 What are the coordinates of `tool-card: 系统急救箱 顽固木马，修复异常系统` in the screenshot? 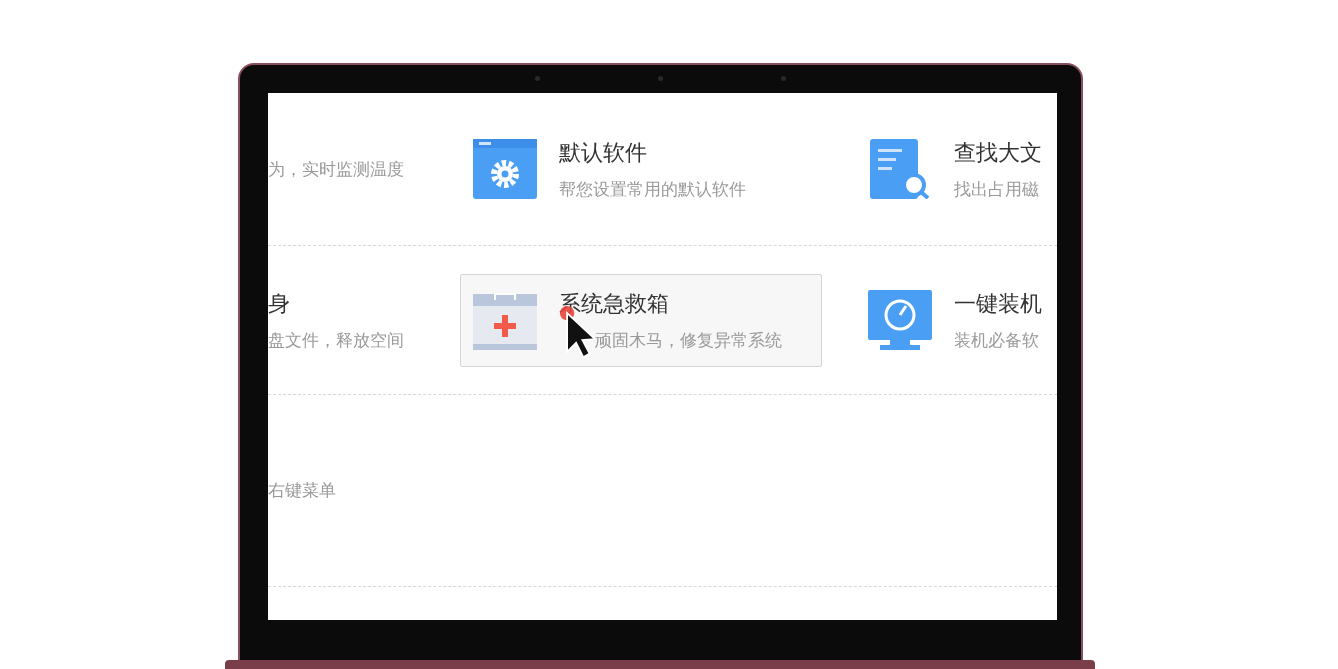 It's located at (640, 320).